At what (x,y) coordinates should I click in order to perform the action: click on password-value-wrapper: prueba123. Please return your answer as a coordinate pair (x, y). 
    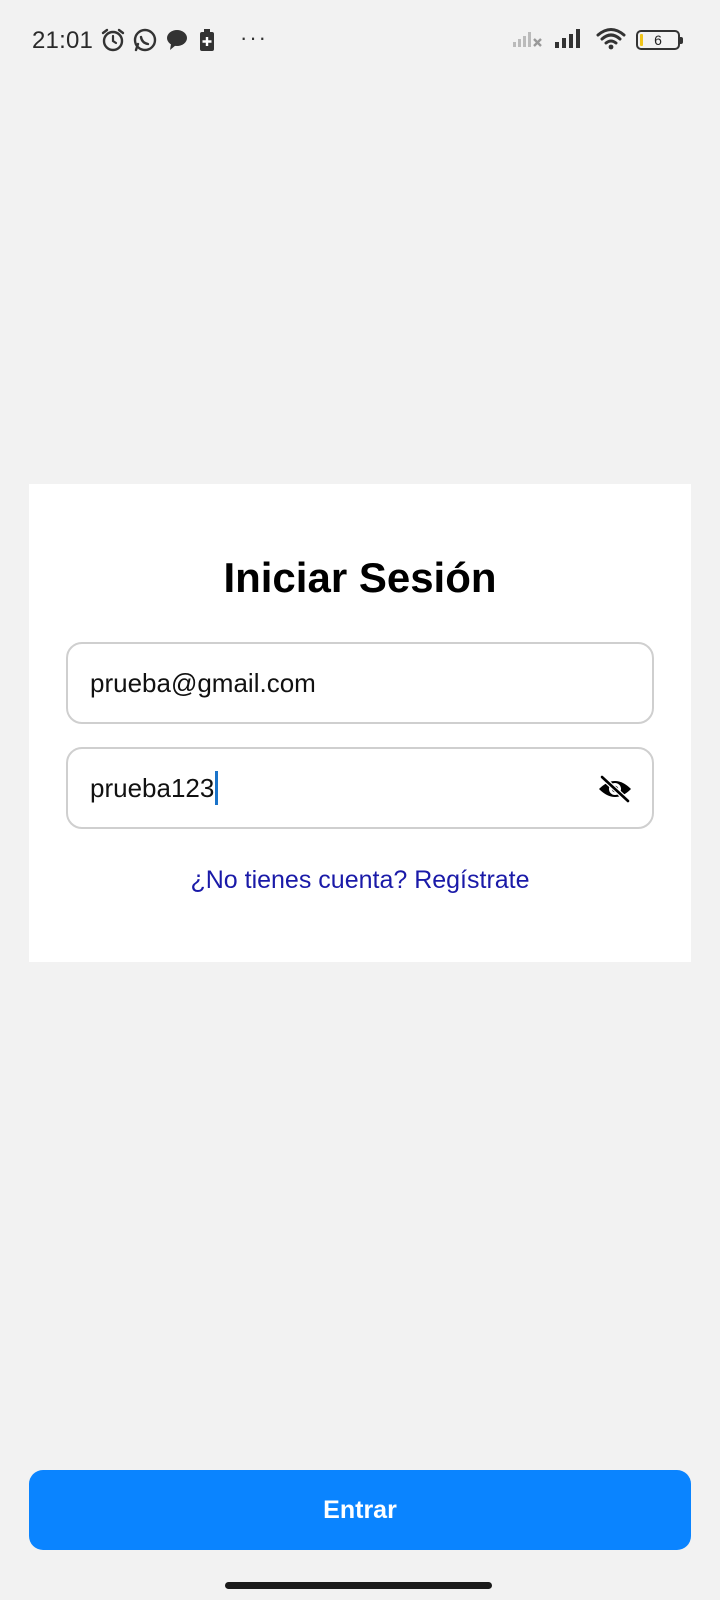
    Looking at the image, I should click on (154, 788).